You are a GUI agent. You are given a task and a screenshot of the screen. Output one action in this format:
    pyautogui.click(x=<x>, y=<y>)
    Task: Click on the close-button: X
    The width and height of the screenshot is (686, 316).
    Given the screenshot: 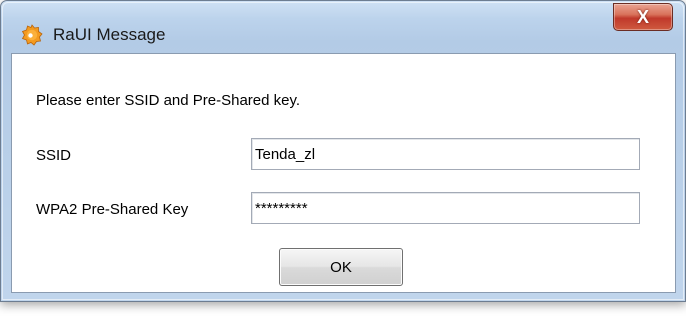 What is the action you would take?
    pyautogui.click(x=643, y=17)
    